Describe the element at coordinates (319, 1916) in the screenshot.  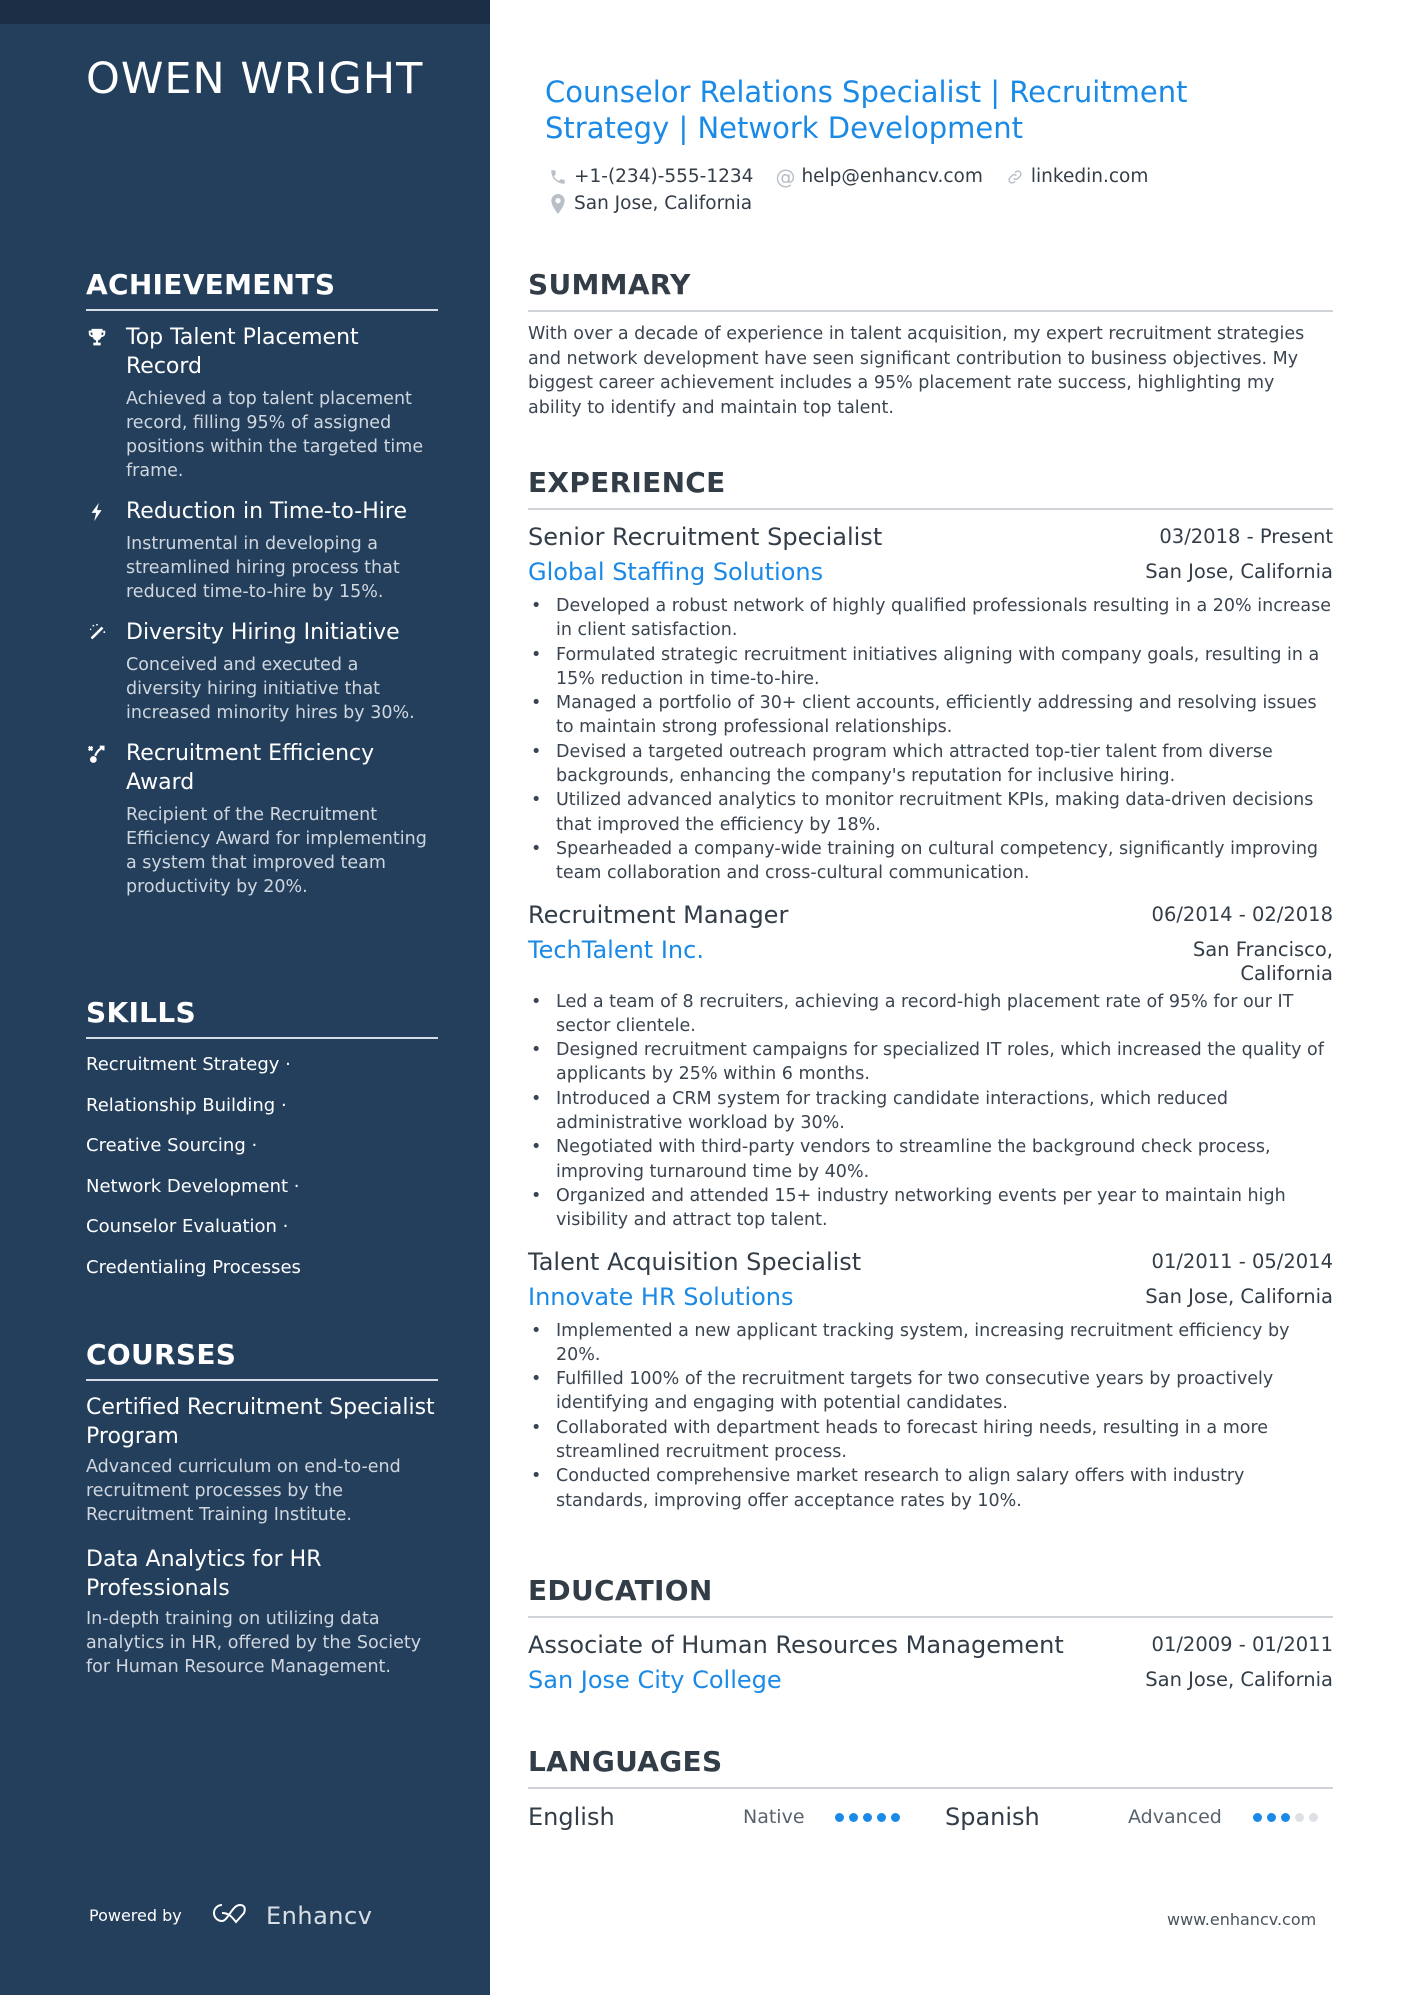
I see `enhancv-logo-text: Enhancv` at that location.